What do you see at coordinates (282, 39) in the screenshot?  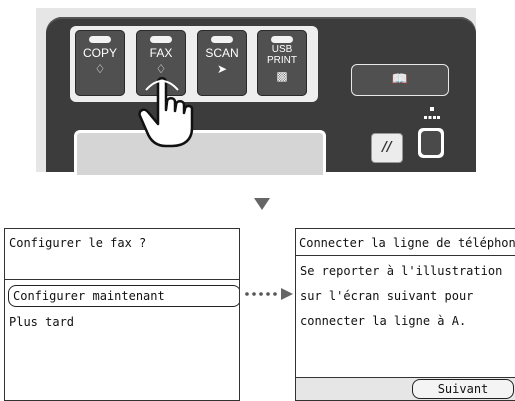 I see `usb-print-led` at bounding box center [282, 39].